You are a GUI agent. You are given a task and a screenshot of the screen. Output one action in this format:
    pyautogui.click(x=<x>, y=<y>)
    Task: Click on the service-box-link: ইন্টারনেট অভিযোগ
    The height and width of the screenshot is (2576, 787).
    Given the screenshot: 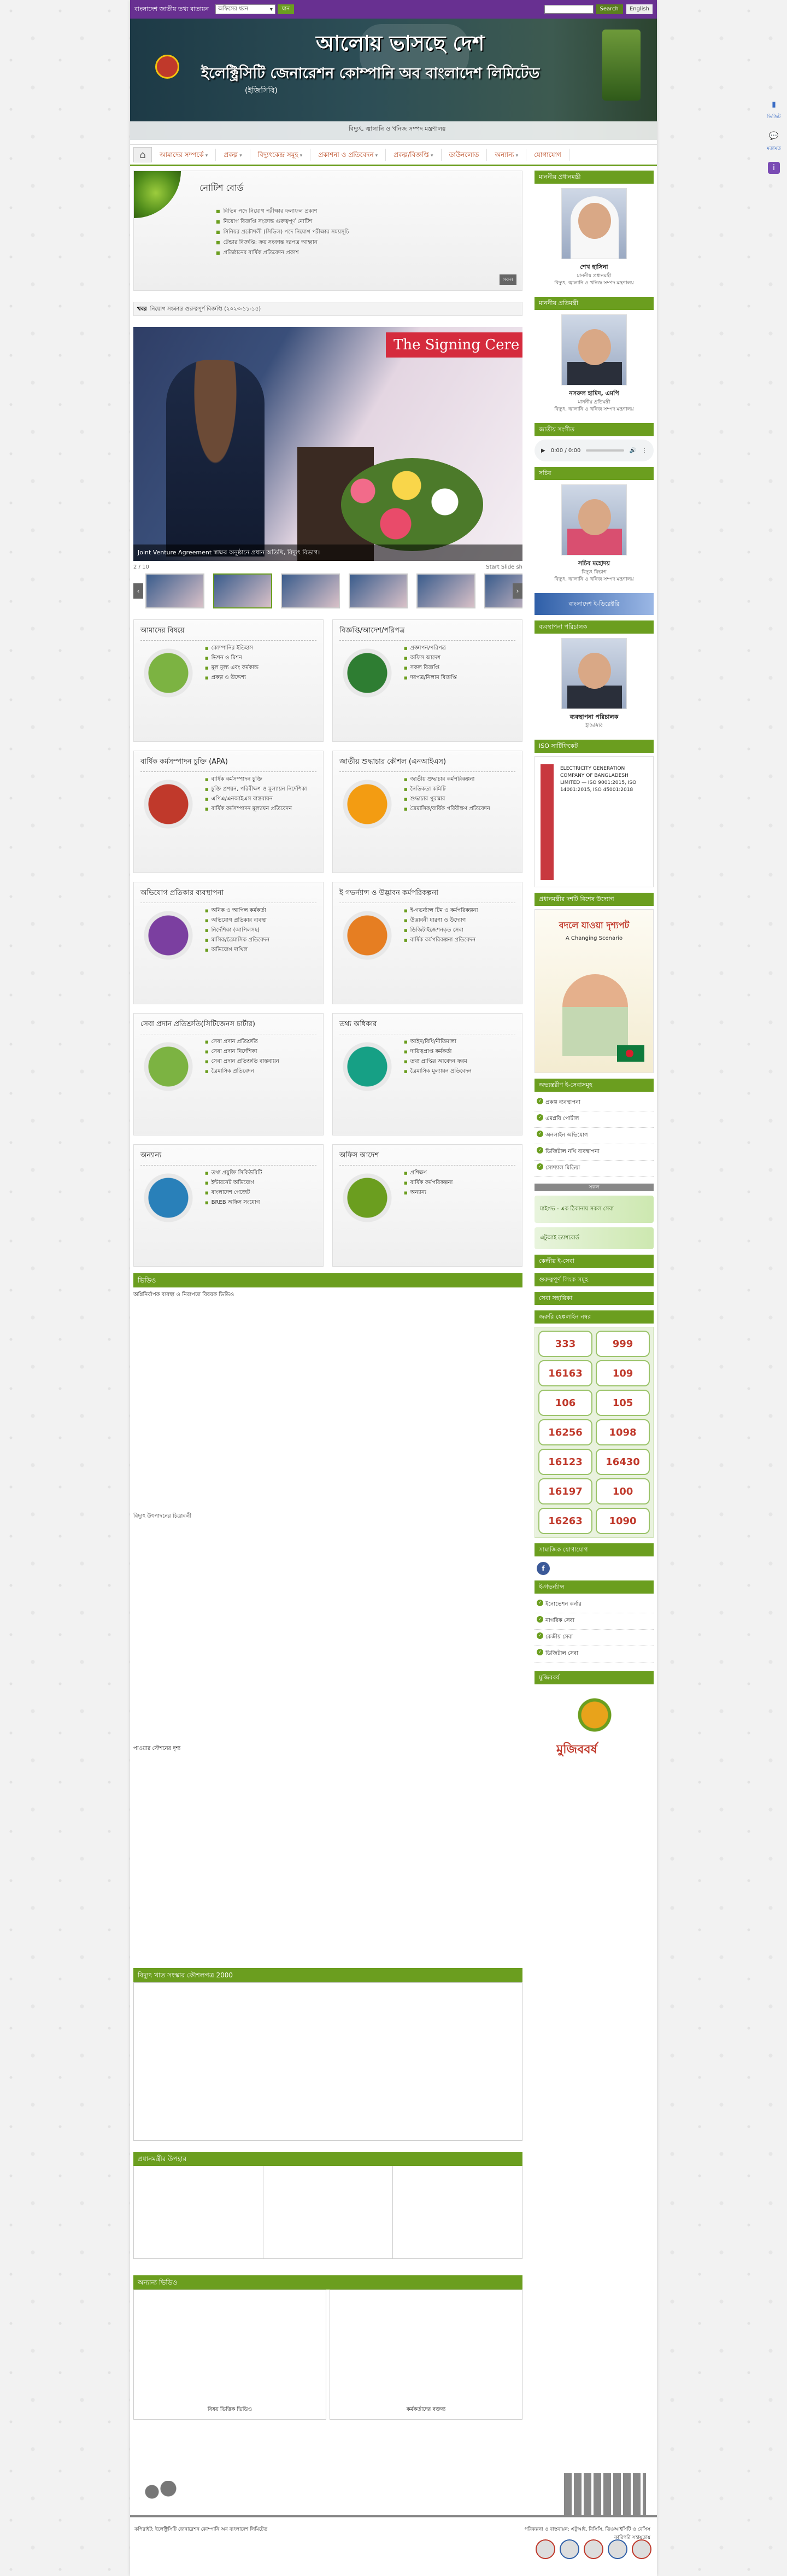 What is the action you would take?
    pyautogui.click(x=259, y=1183)
    